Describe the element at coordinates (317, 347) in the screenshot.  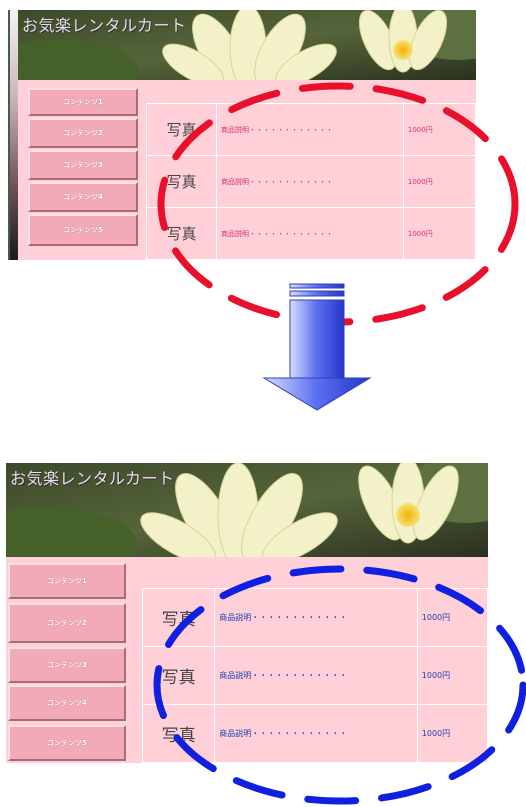
I see `arrow-down-icon` at that location.